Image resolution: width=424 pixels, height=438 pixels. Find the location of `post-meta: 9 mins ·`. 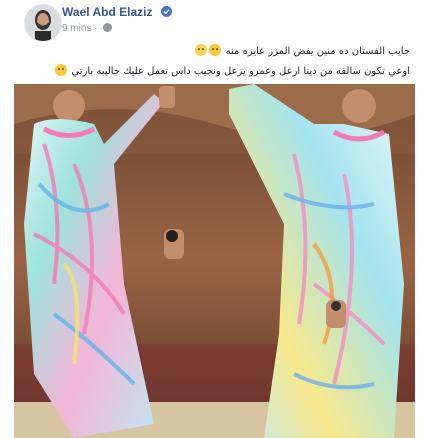

post-meta: 9 mins · is located at coordinates (87, 28).